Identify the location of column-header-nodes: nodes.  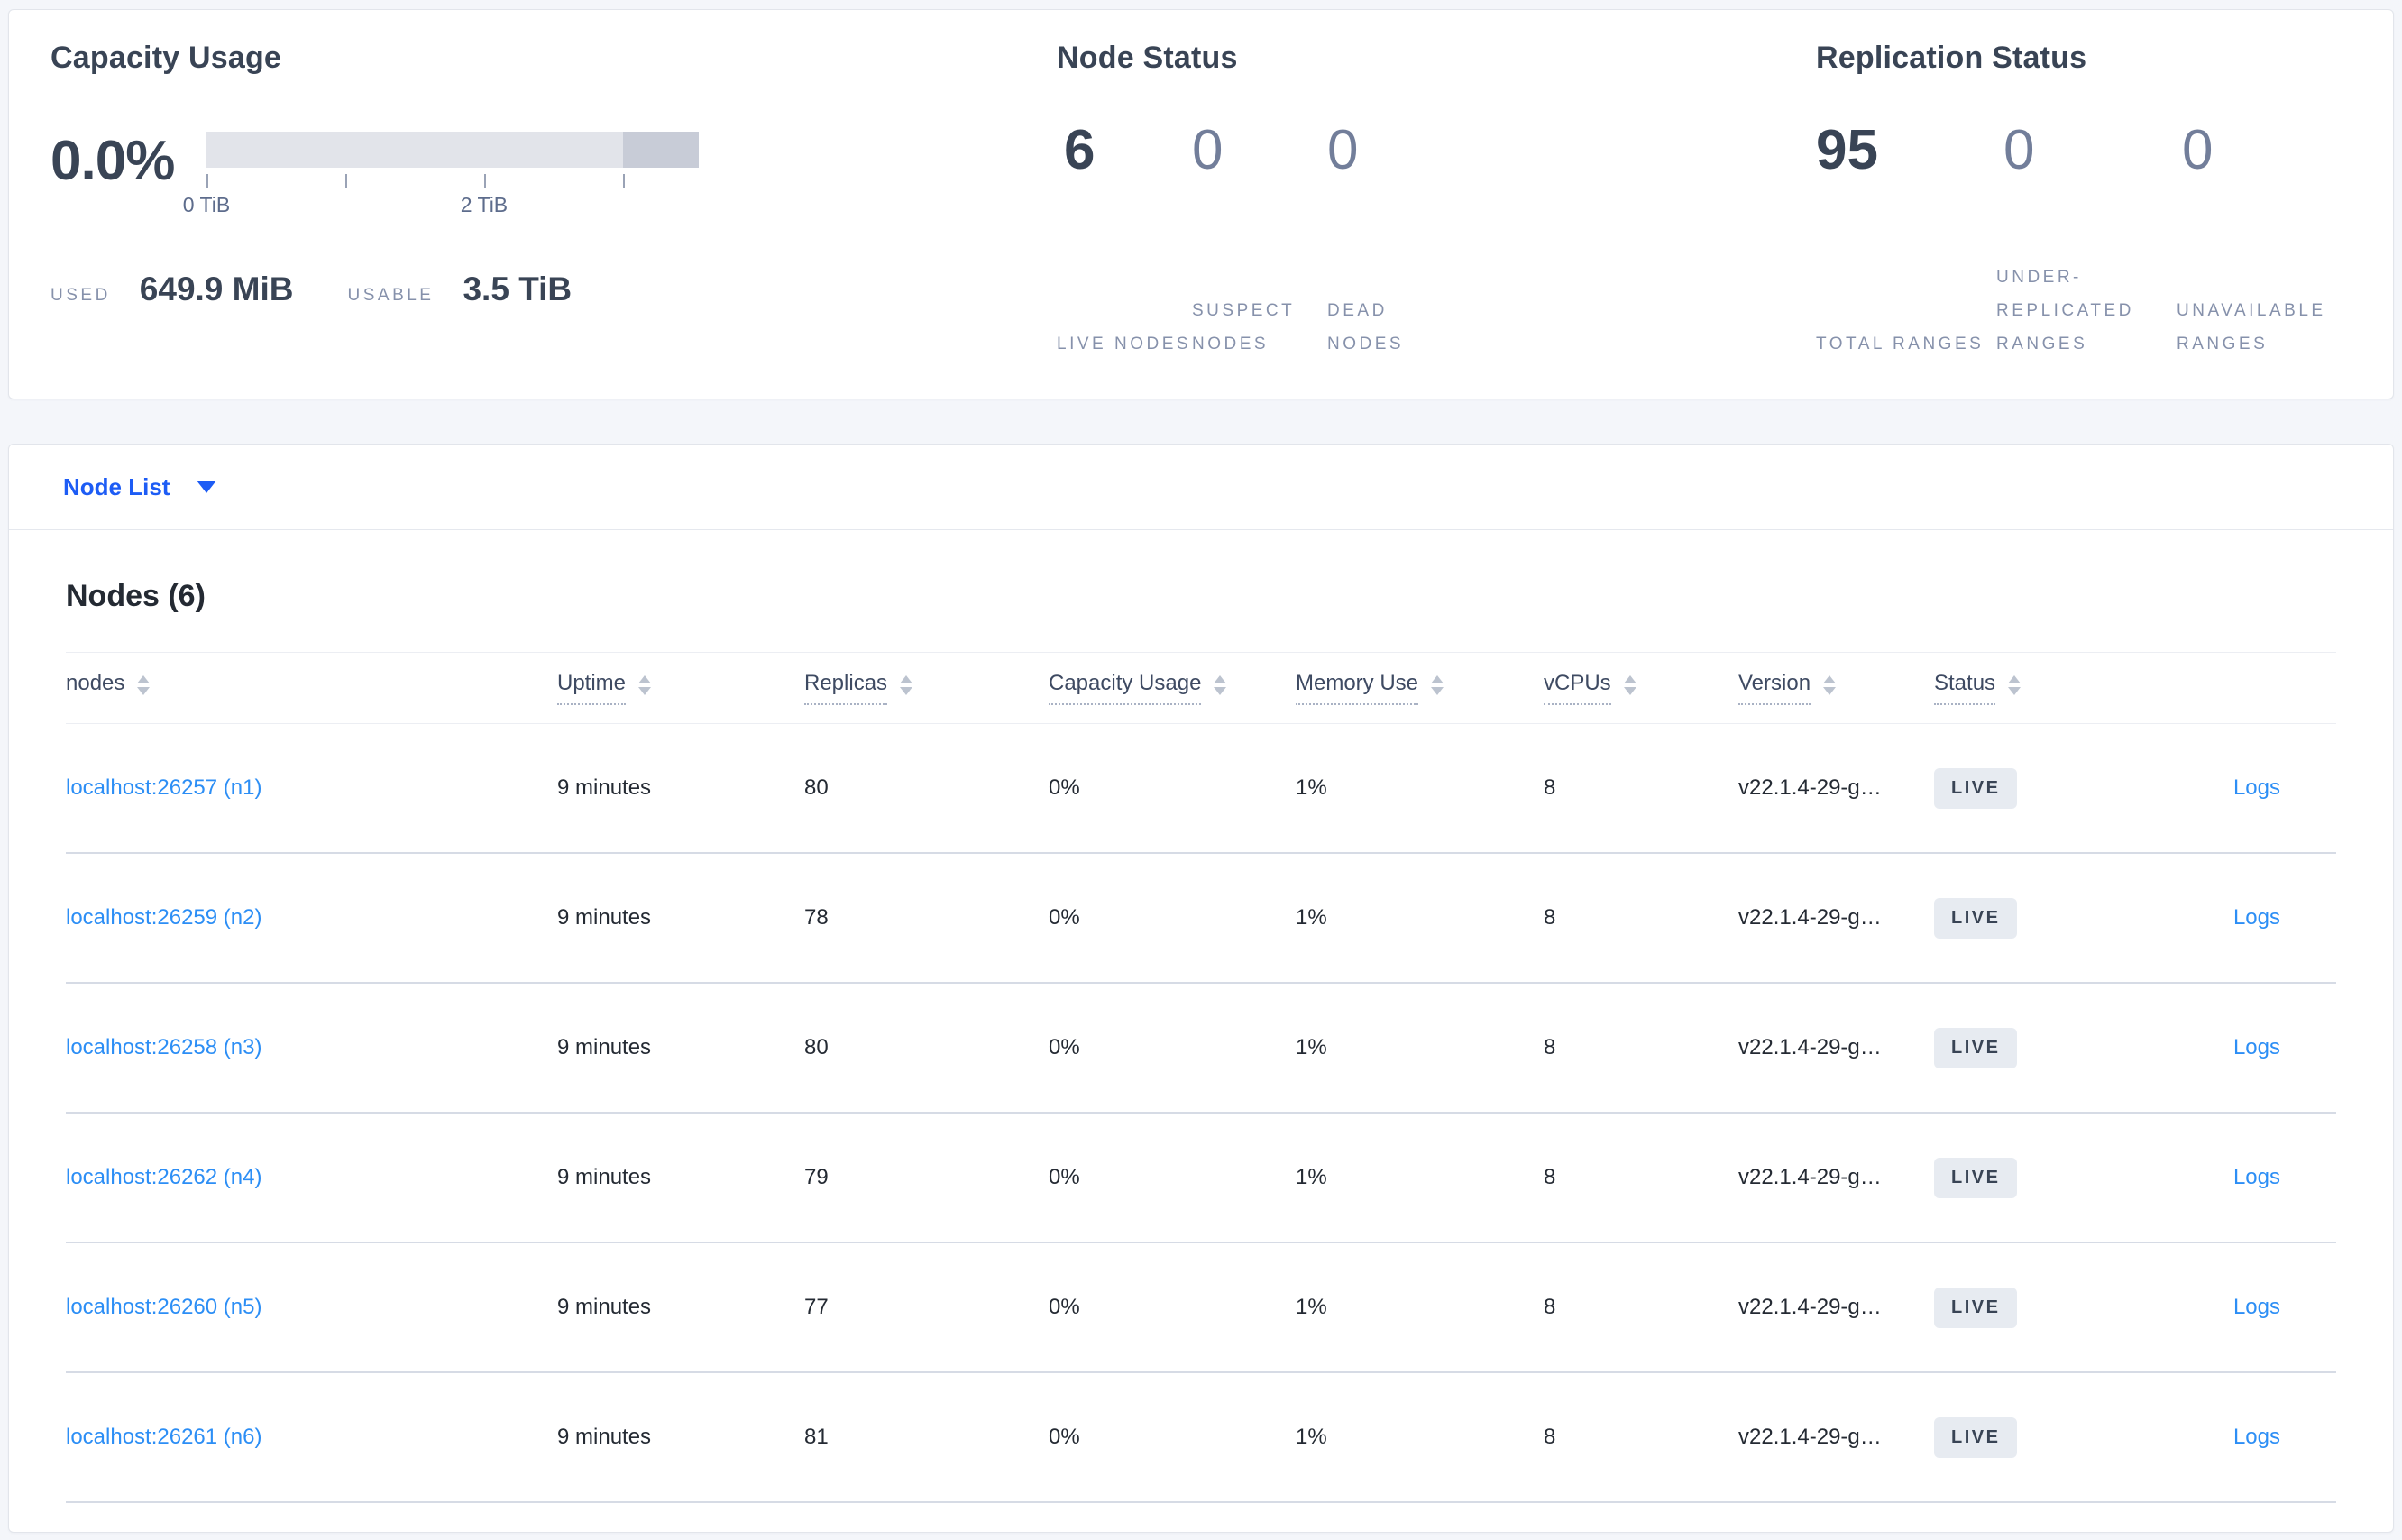
(311, 688).